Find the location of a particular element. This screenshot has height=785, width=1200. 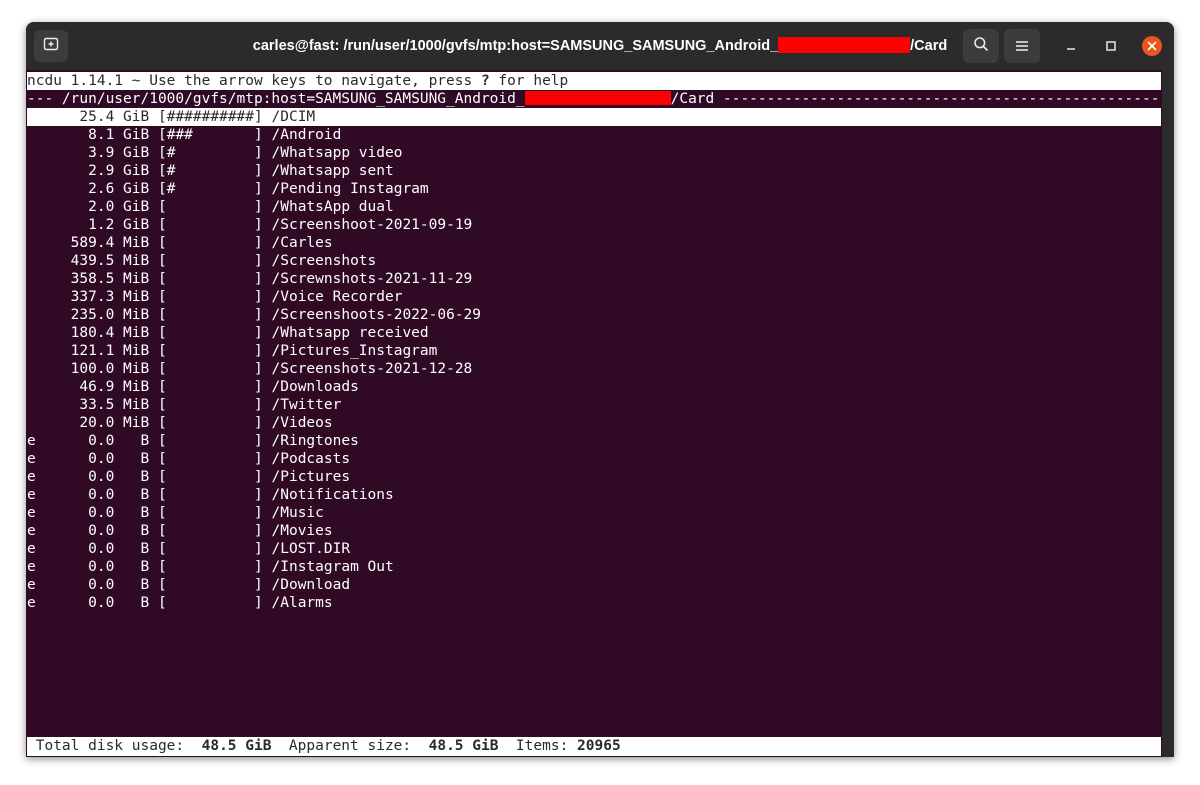

directory-row: e 0.0 B [ ] /Download is located at coordinates (594, 585).